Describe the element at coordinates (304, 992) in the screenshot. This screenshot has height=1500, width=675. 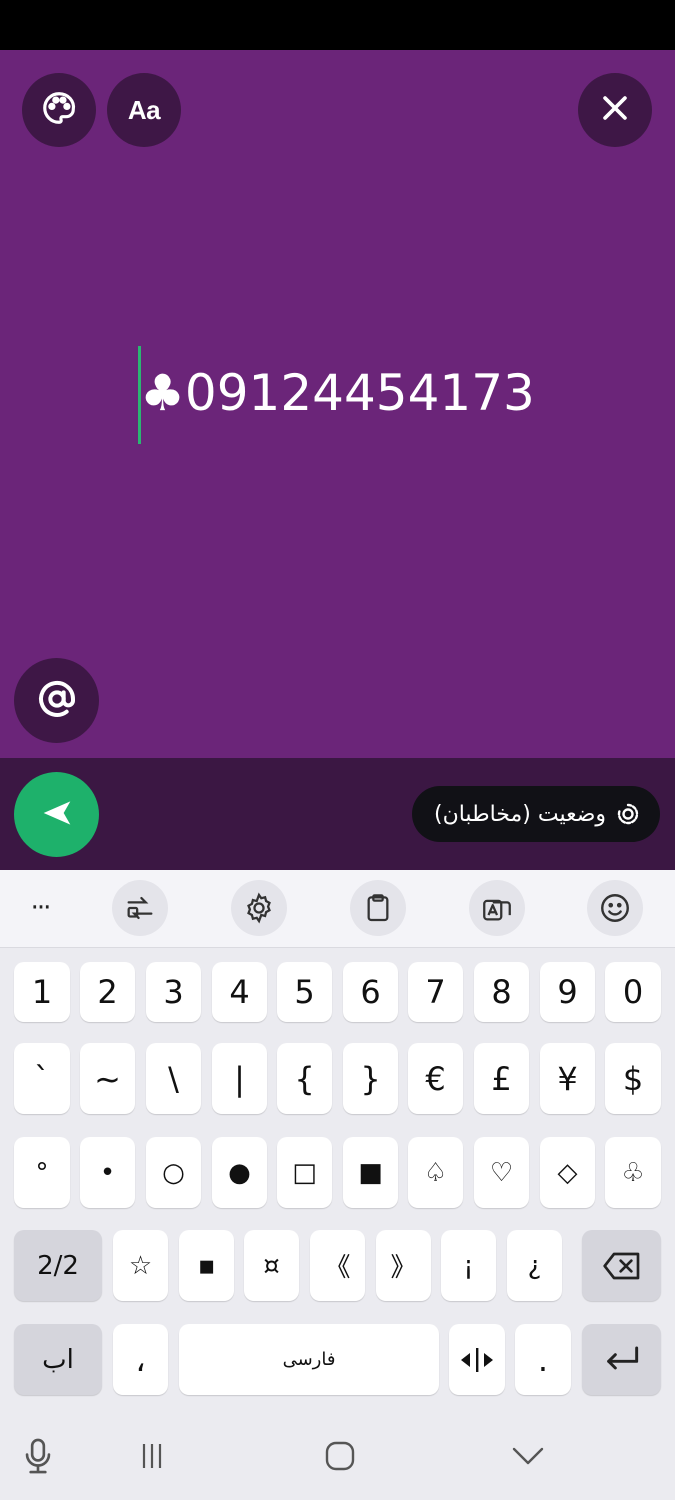
I see `key-5: 5` at that location.